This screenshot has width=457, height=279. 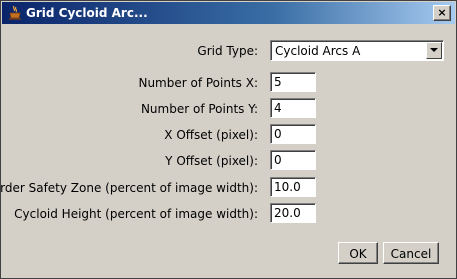 I want to click on chevron-down-icon, so click(x=434, y=50).